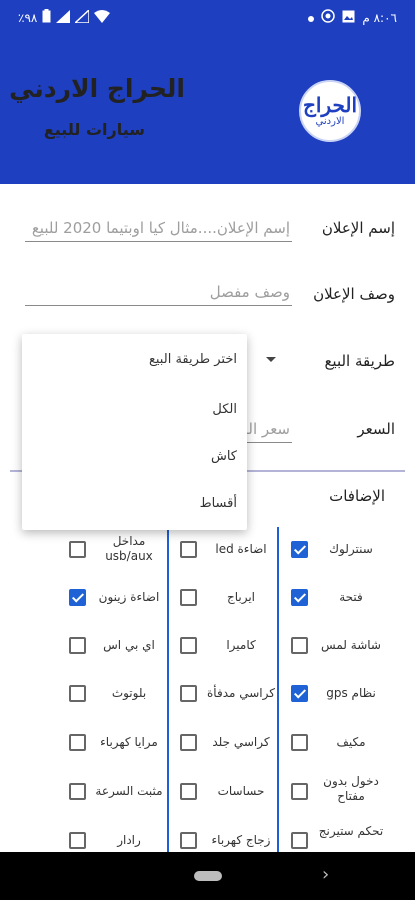 The image size is (415, 900). Describe the element at coordinates (129, 791) in the screenshot. I see `extra-label-cruise-control: مثبت السرعة` at that location.